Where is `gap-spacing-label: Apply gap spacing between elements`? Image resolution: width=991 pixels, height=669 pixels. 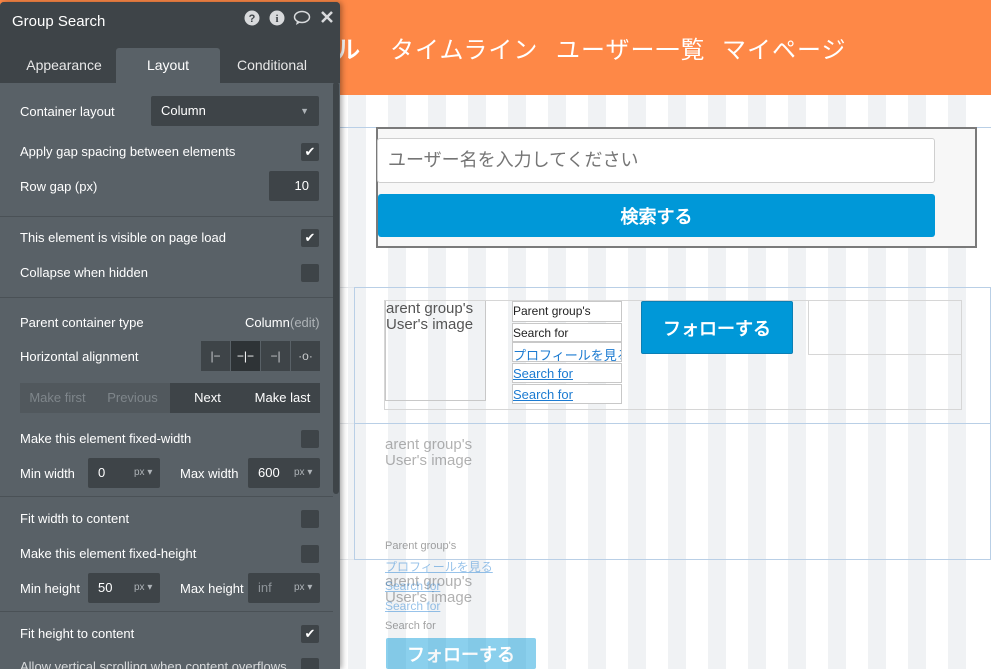
gap-spacing-label: Apply gap spacing between elements is located at coordinates (128, 151).